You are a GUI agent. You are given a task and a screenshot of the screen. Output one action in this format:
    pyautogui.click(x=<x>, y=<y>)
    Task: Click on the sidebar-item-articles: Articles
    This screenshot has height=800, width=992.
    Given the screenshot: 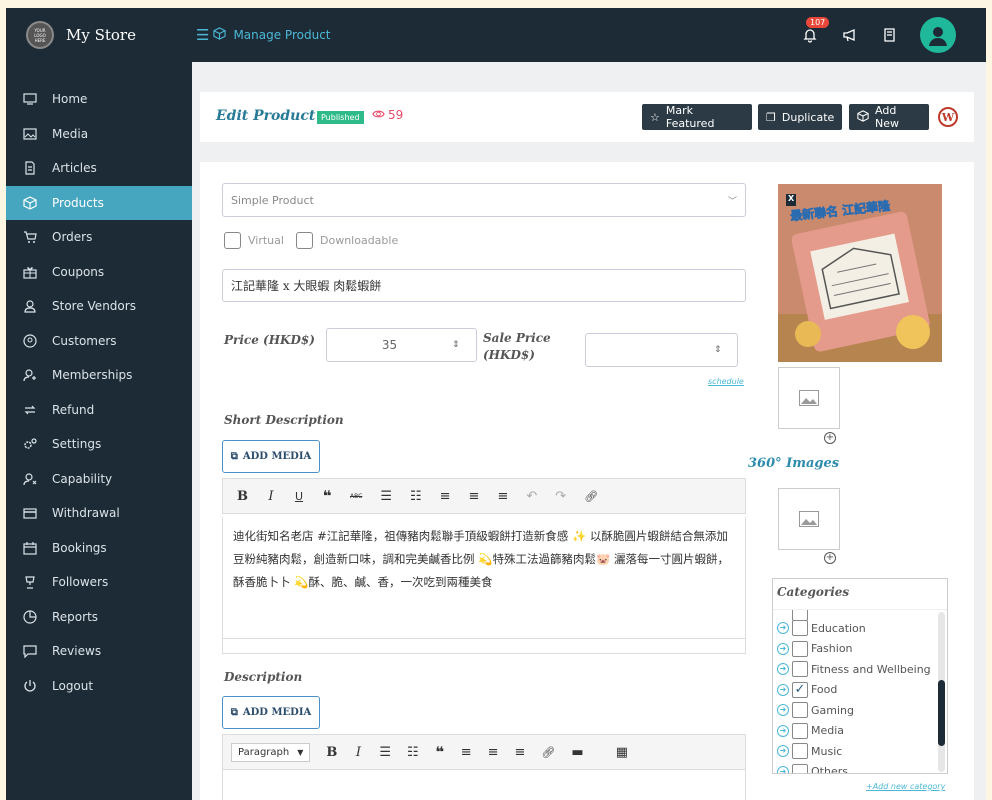 What is the action you would take?
    pyautogui.click(x=99, y=168)
    